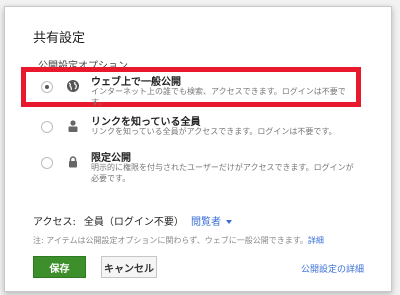 This screenshot has height=295, width=400. What do you see at coordinates (47, 163) in the screenshot?
I see `radio-limited` at bounding box center [47, 163].